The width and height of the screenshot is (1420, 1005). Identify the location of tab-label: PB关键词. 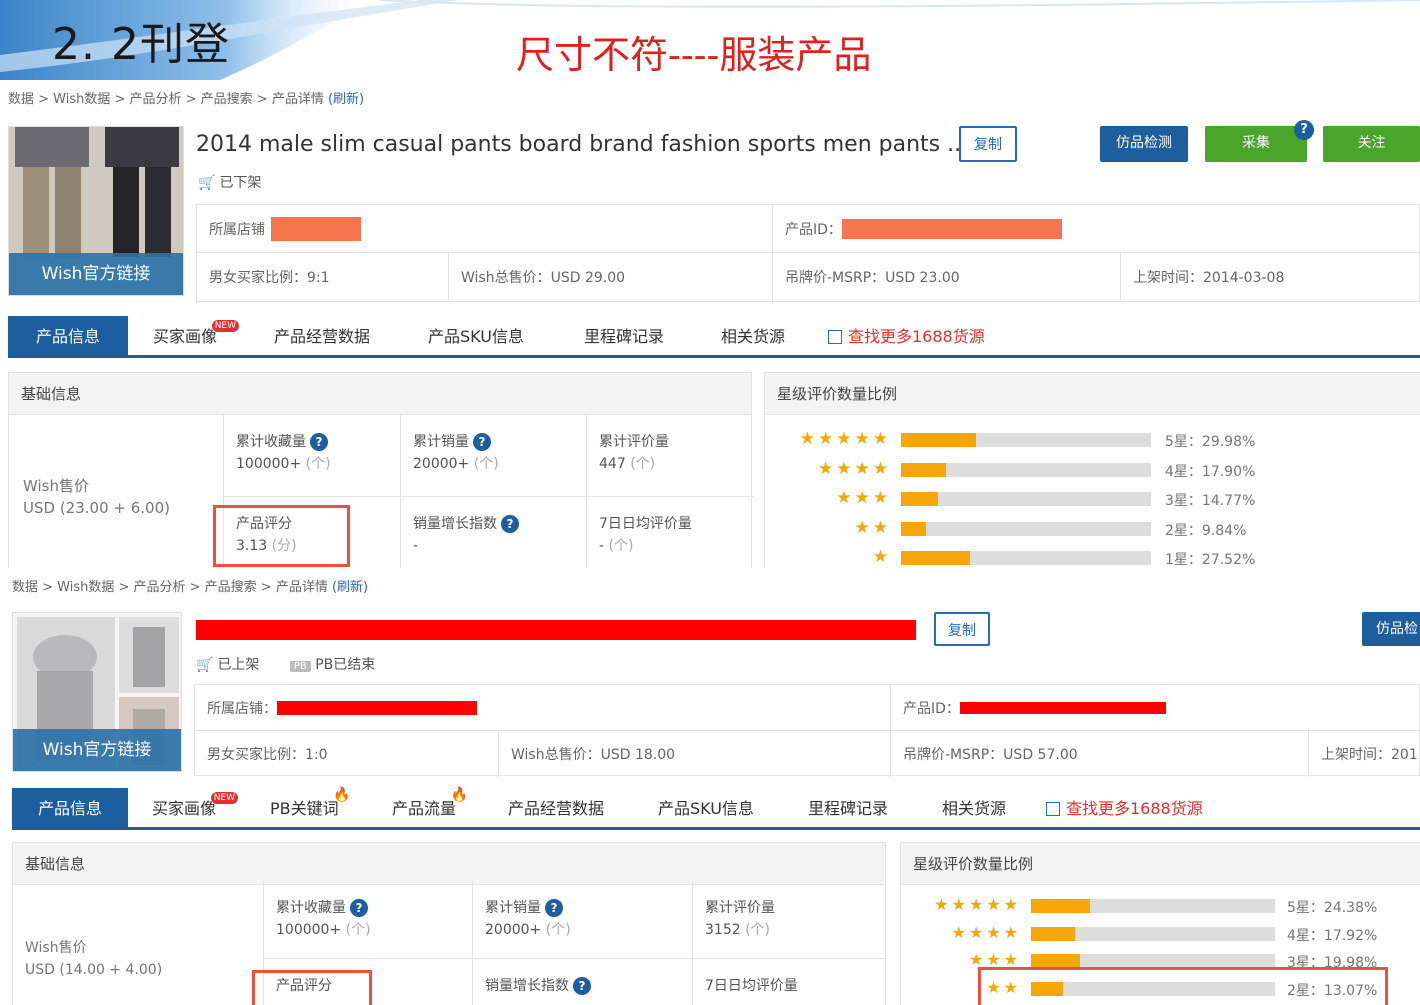
(304, 808).